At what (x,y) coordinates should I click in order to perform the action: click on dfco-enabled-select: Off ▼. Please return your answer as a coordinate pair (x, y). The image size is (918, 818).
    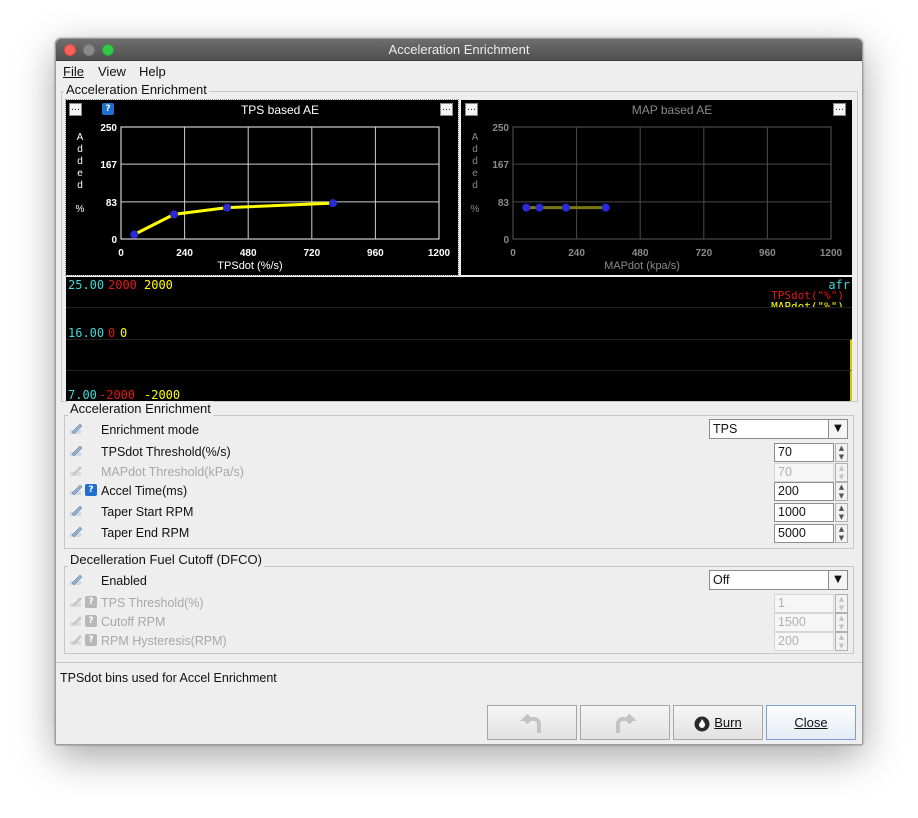
    Looking at the image, I should click on (778, 580).